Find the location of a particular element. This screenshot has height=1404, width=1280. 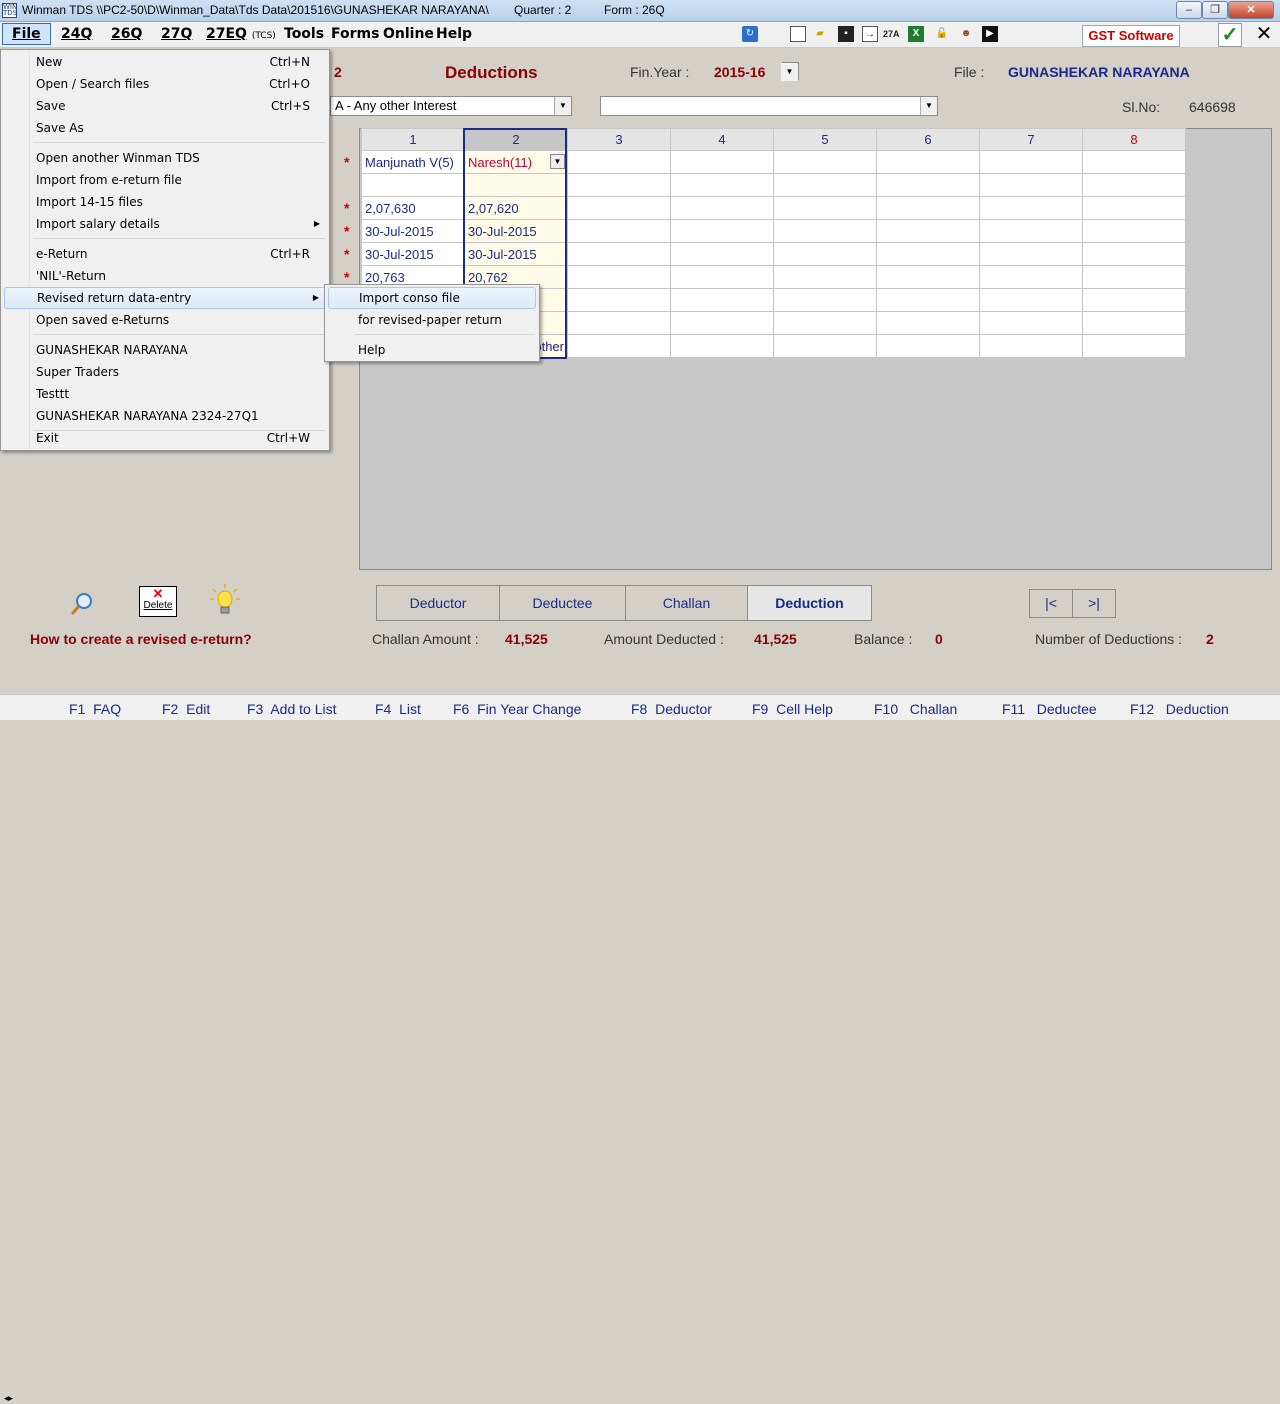

fkey-add-to-list: F3 Add to List is located at coordinates (292, 709).